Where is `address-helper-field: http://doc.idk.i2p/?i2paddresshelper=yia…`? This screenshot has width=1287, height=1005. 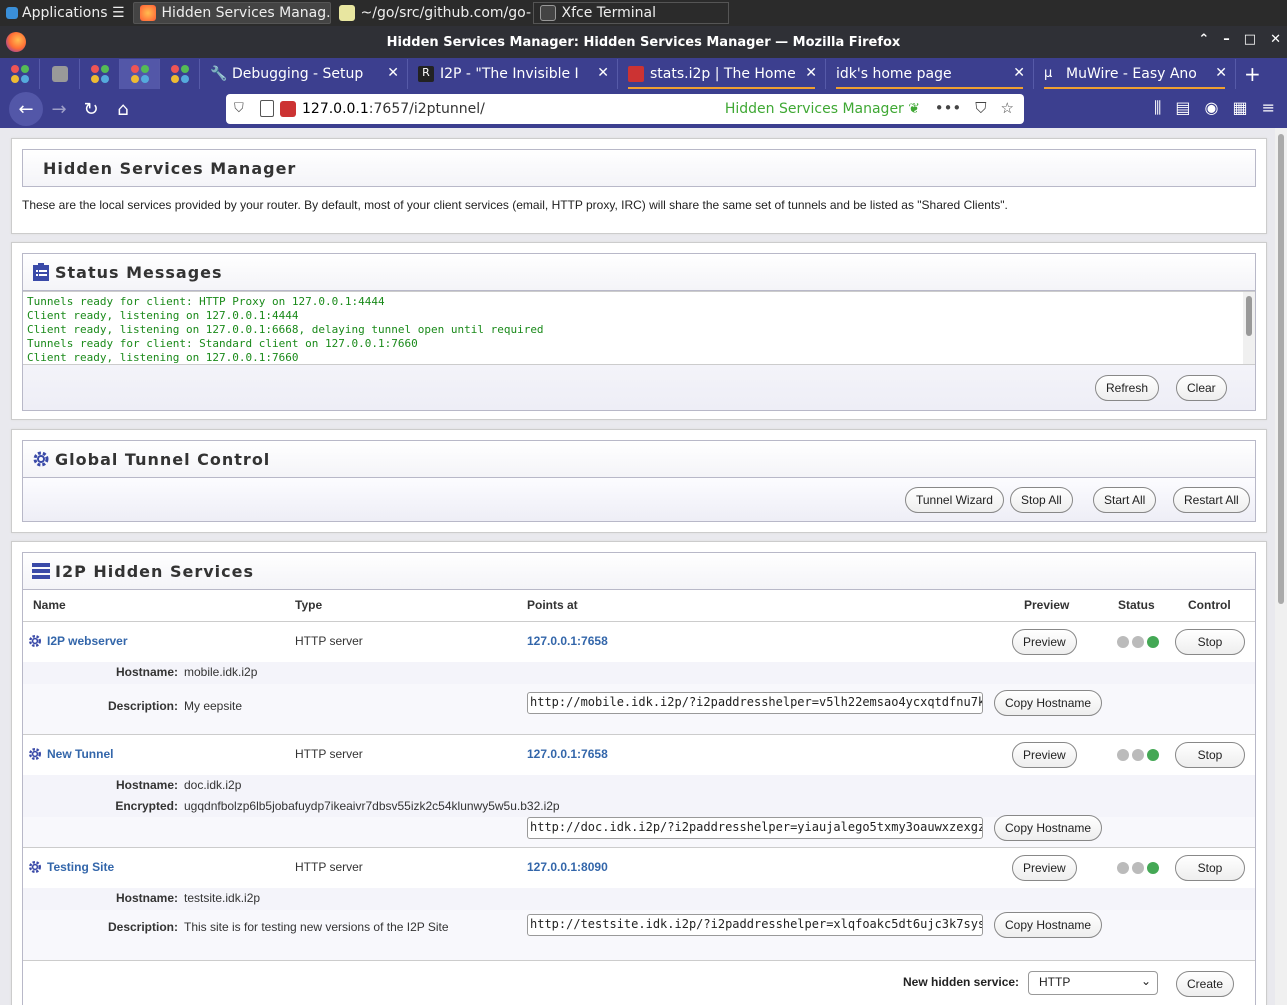 address-helper-field: http://doc.idk.i2p/?i2paddresshelper=yia… is located at coordinates (755, 828).